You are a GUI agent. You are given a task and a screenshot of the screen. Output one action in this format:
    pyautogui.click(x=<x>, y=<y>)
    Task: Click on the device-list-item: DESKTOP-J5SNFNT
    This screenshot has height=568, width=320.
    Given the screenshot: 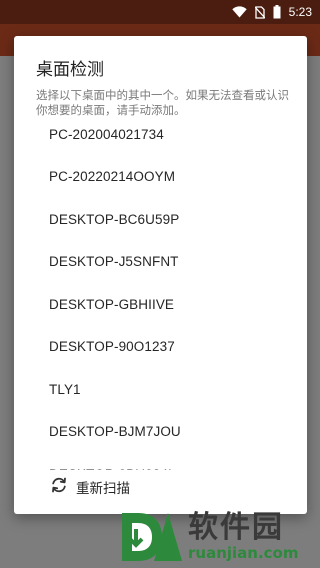 What is the action you would take?
    pyautogui.click(x=160, y=262)
    